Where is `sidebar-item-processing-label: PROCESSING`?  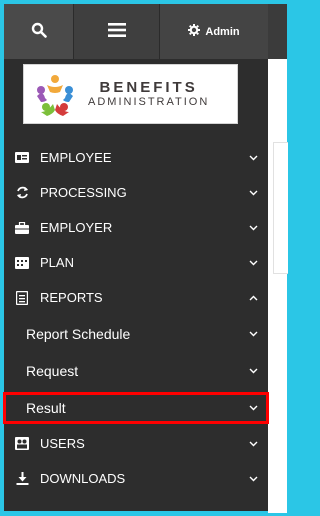
sidebar-item-processing-label: PROCESSING is located at coordinates (83, 192).